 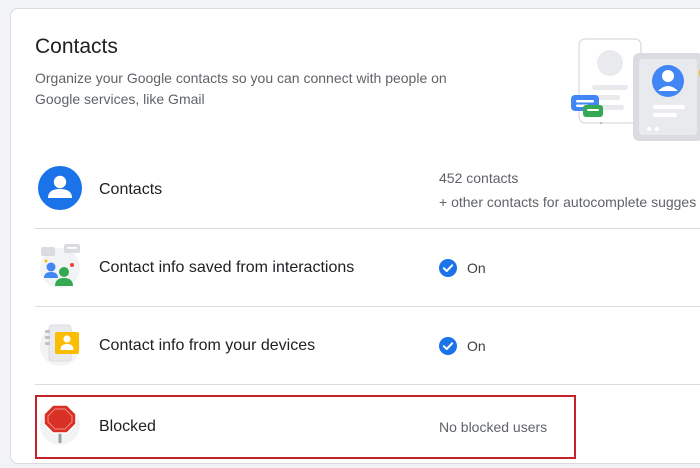 I want to click on contacts-count: 452 contacts, so click(x=479, y=178).